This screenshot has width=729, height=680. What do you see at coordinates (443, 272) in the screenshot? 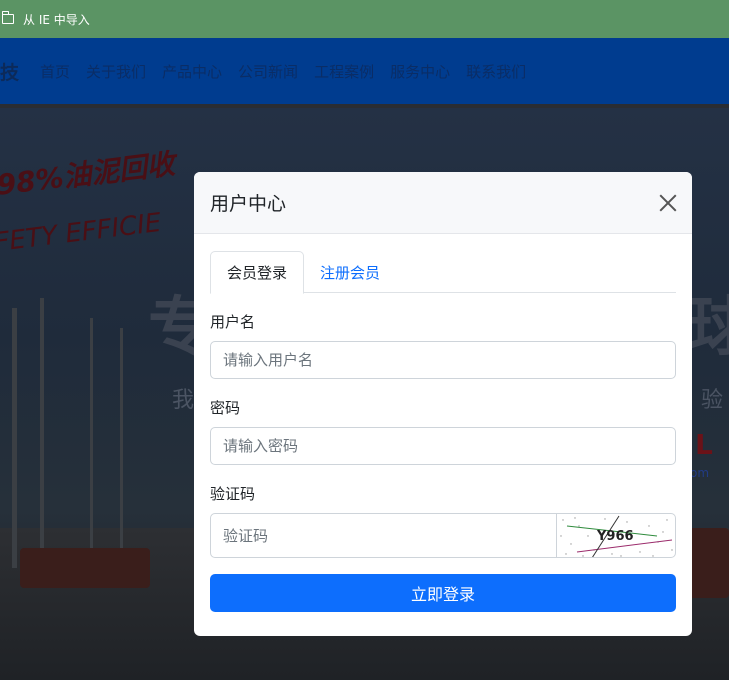
I see `login-tabs: 会员登录 注册会员` at bounding box center [443, 272].